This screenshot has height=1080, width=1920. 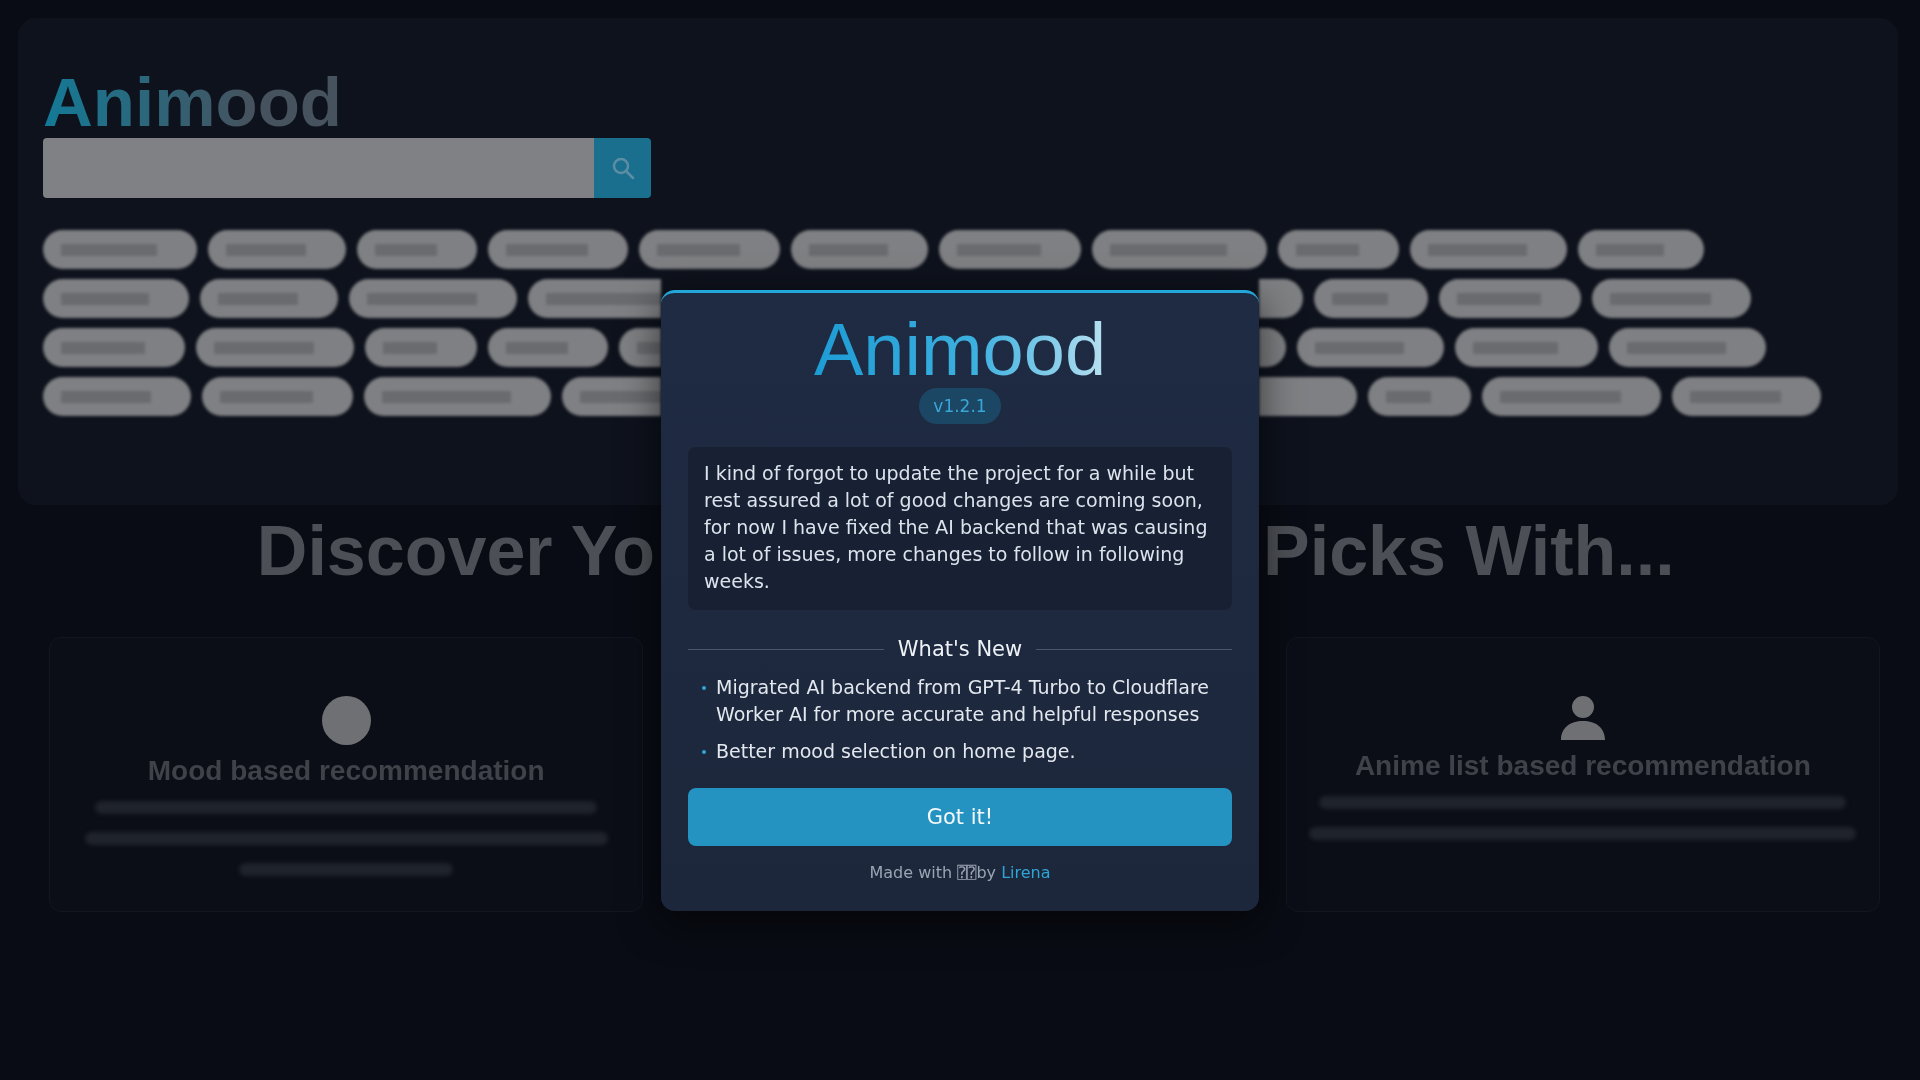 What do you see at coordinates (1026, 872) in the screenshot?
I see `author-link: Lirena` at bounding box center [1026, 872].